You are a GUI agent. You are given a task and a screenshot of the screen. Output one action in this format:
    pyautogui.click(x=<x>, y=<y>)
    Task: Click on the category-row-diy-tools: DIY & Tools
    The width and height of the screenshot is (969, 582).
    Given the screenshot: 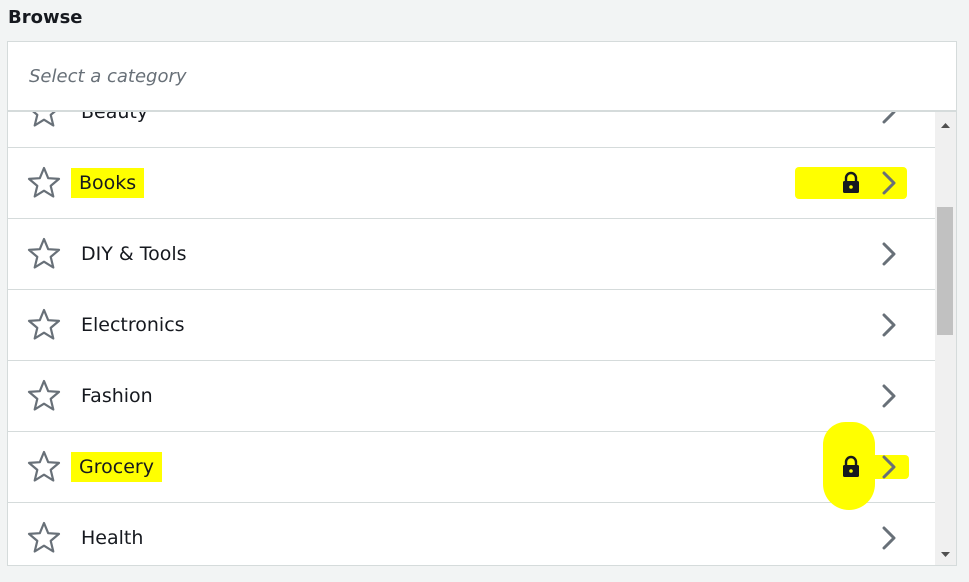 What is the action you would take?
    pyautogui.click(x=471, y=254)
    